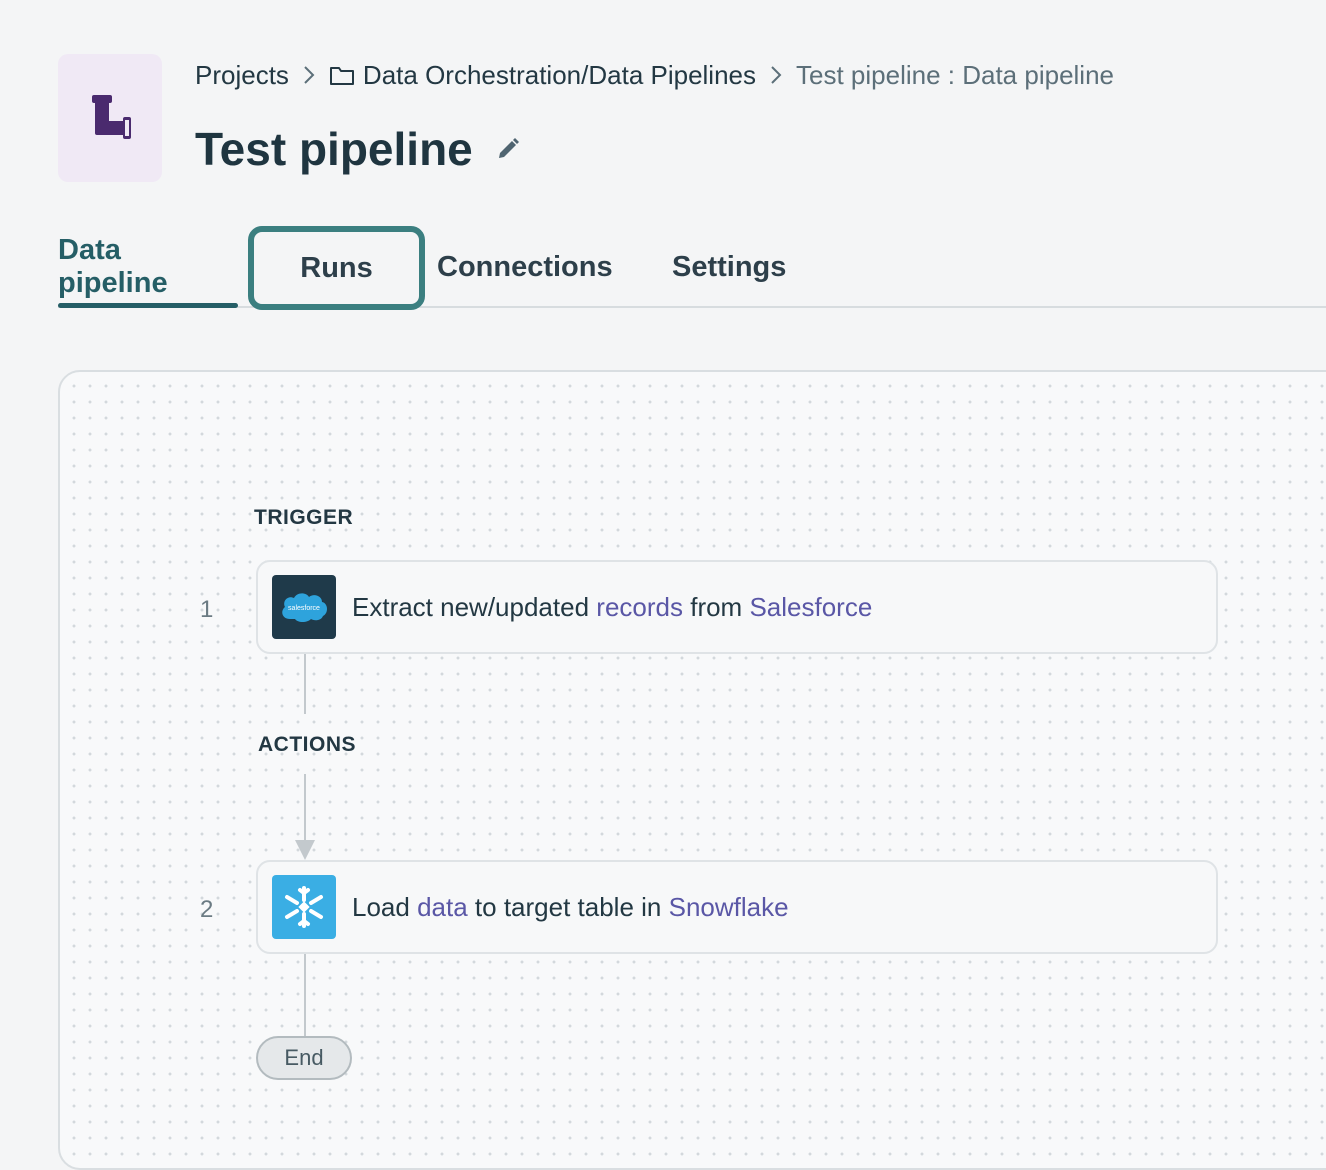 The width and height of the screenshot is (1326, 1170). I want to click on step-text-part: from, so click(716, 606).